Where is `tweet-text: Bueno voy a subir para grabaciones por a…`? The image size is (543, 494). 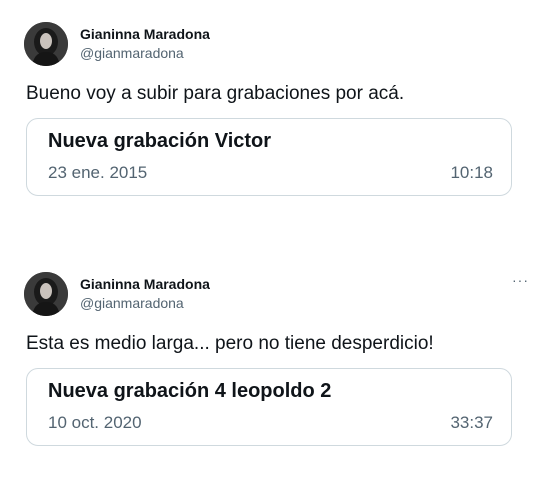 tweet-text: Bueno voy a subir para grabaciones por a… is located at coordinates (215, 93).